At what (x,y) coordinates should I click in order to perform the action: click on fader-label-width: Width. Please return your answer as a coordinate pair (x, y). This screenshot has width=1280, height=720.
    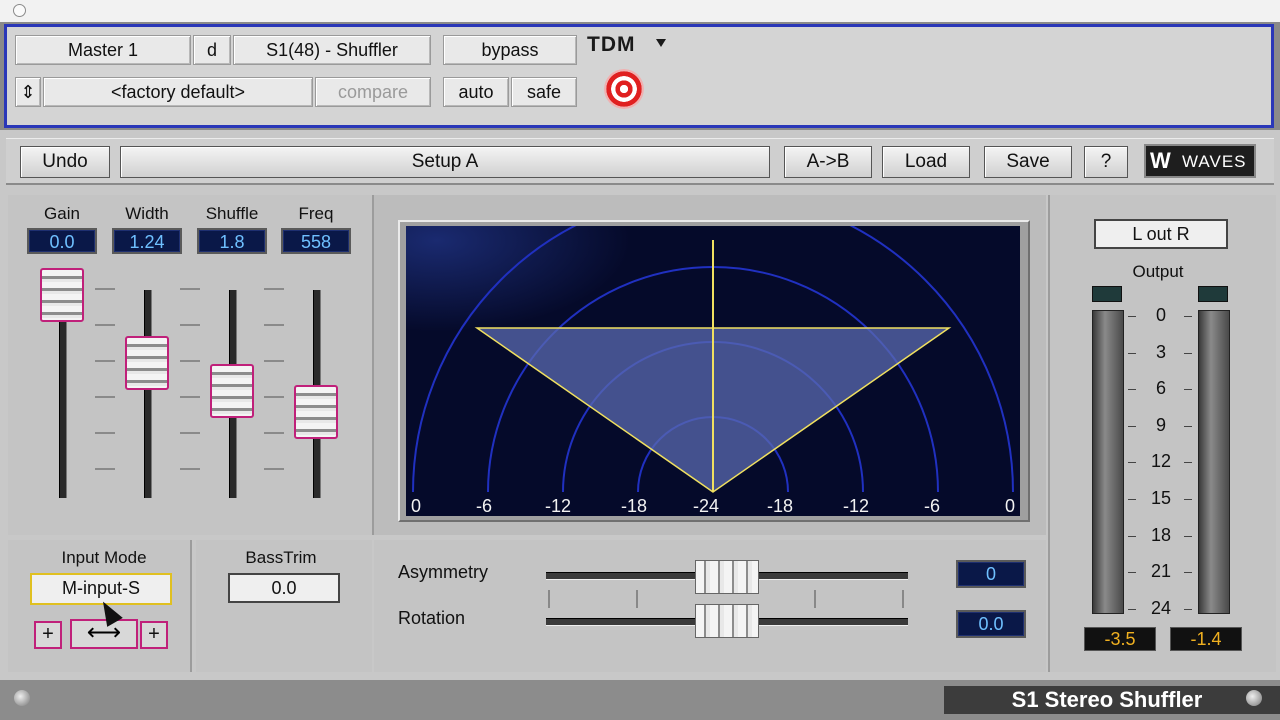
    Looking at the image, I should click on (147, 213).